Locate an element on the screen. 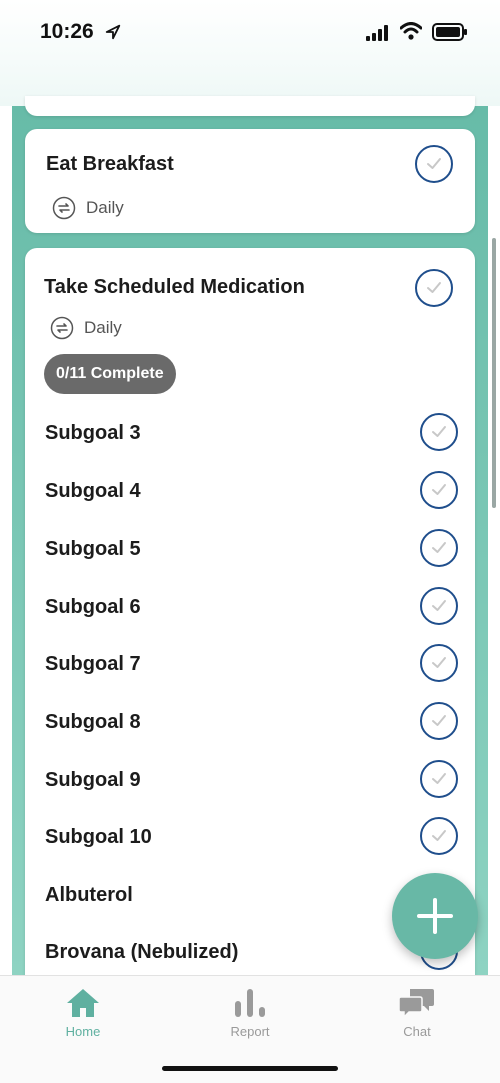 The width and height of the screenshot is (500, 1083). plus-icon is located at coordinates (435, 916).